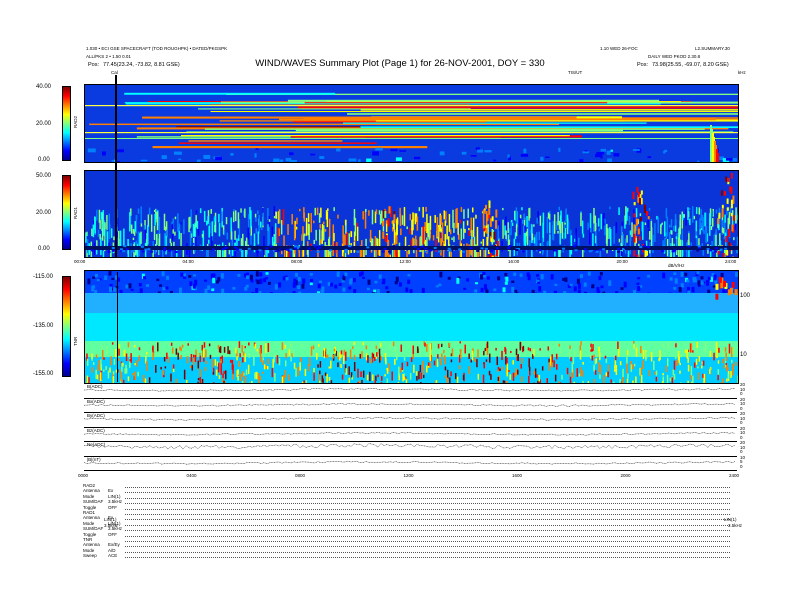 The width and height of the screenshot is (792, 612). Describe the element at coordinates (93, 502) in the screenshot. I see `footer-row-label: SUM/DAF` at that location.